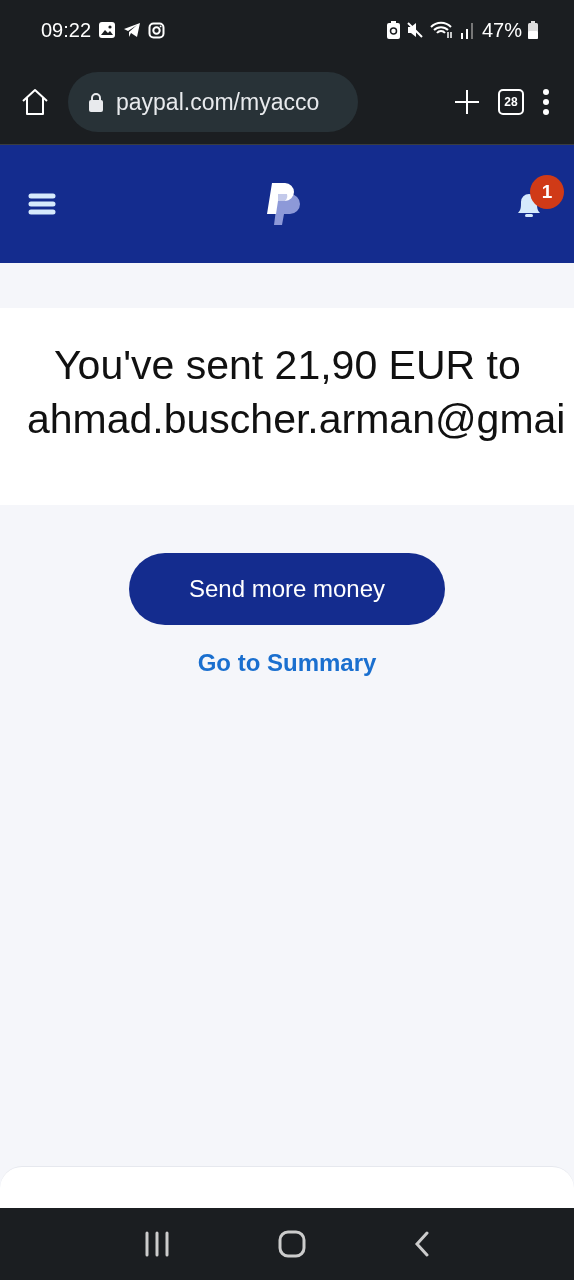 Image resolution: width=574 pixels, height=1280 pixels. Describe the element at coordinates (297, 392) in the screenshot. I see `confirmation-message: You've sent 21,90 EUR to ahmad.buscher.arman@gmai` at that location.